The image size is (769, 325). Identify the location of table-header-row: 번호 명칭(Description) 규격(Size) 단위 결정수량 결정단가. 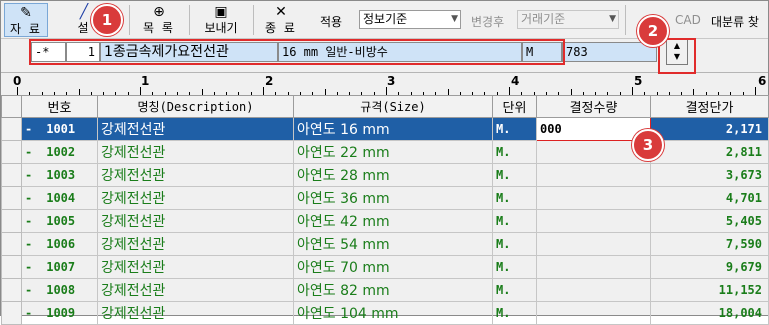
(385, 106).